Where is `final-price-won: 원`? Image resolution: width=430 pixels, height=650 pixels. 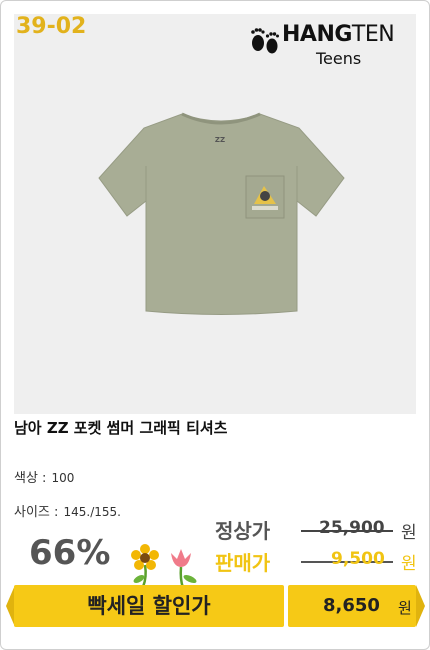 final-price-won: 원 is located at coordinates (405, 608).